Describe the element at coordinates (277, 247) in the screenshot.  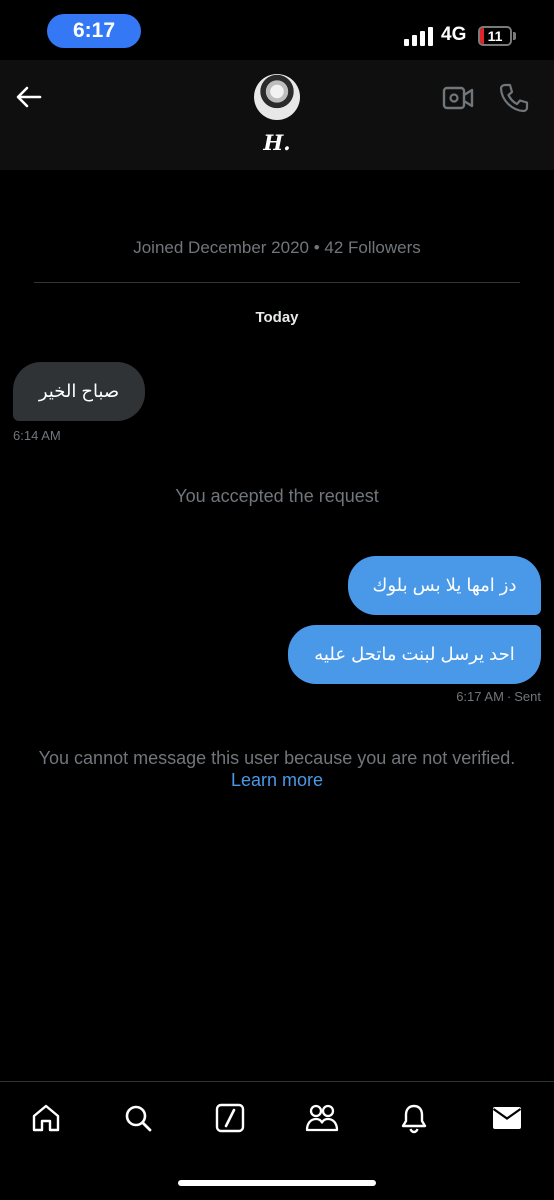
I see `profile-meta: Joined December 2020 • 42 Followers` at that location.